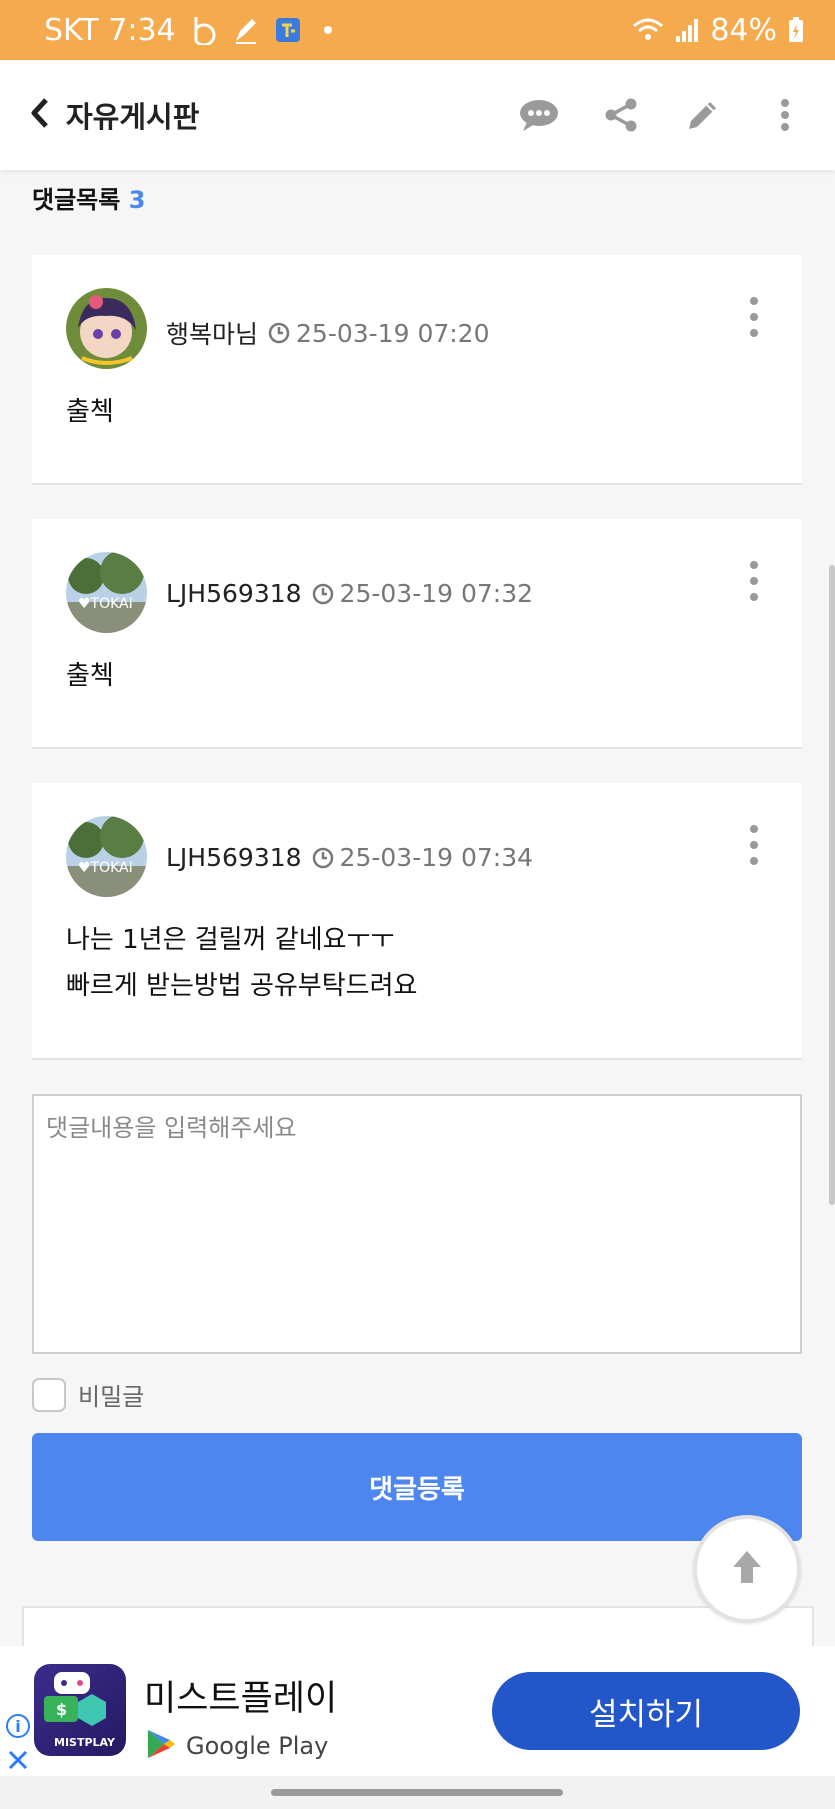  Describe the element at coordinates (18, 1760) in the screenshot. I see `ad-close-icon` at that location.